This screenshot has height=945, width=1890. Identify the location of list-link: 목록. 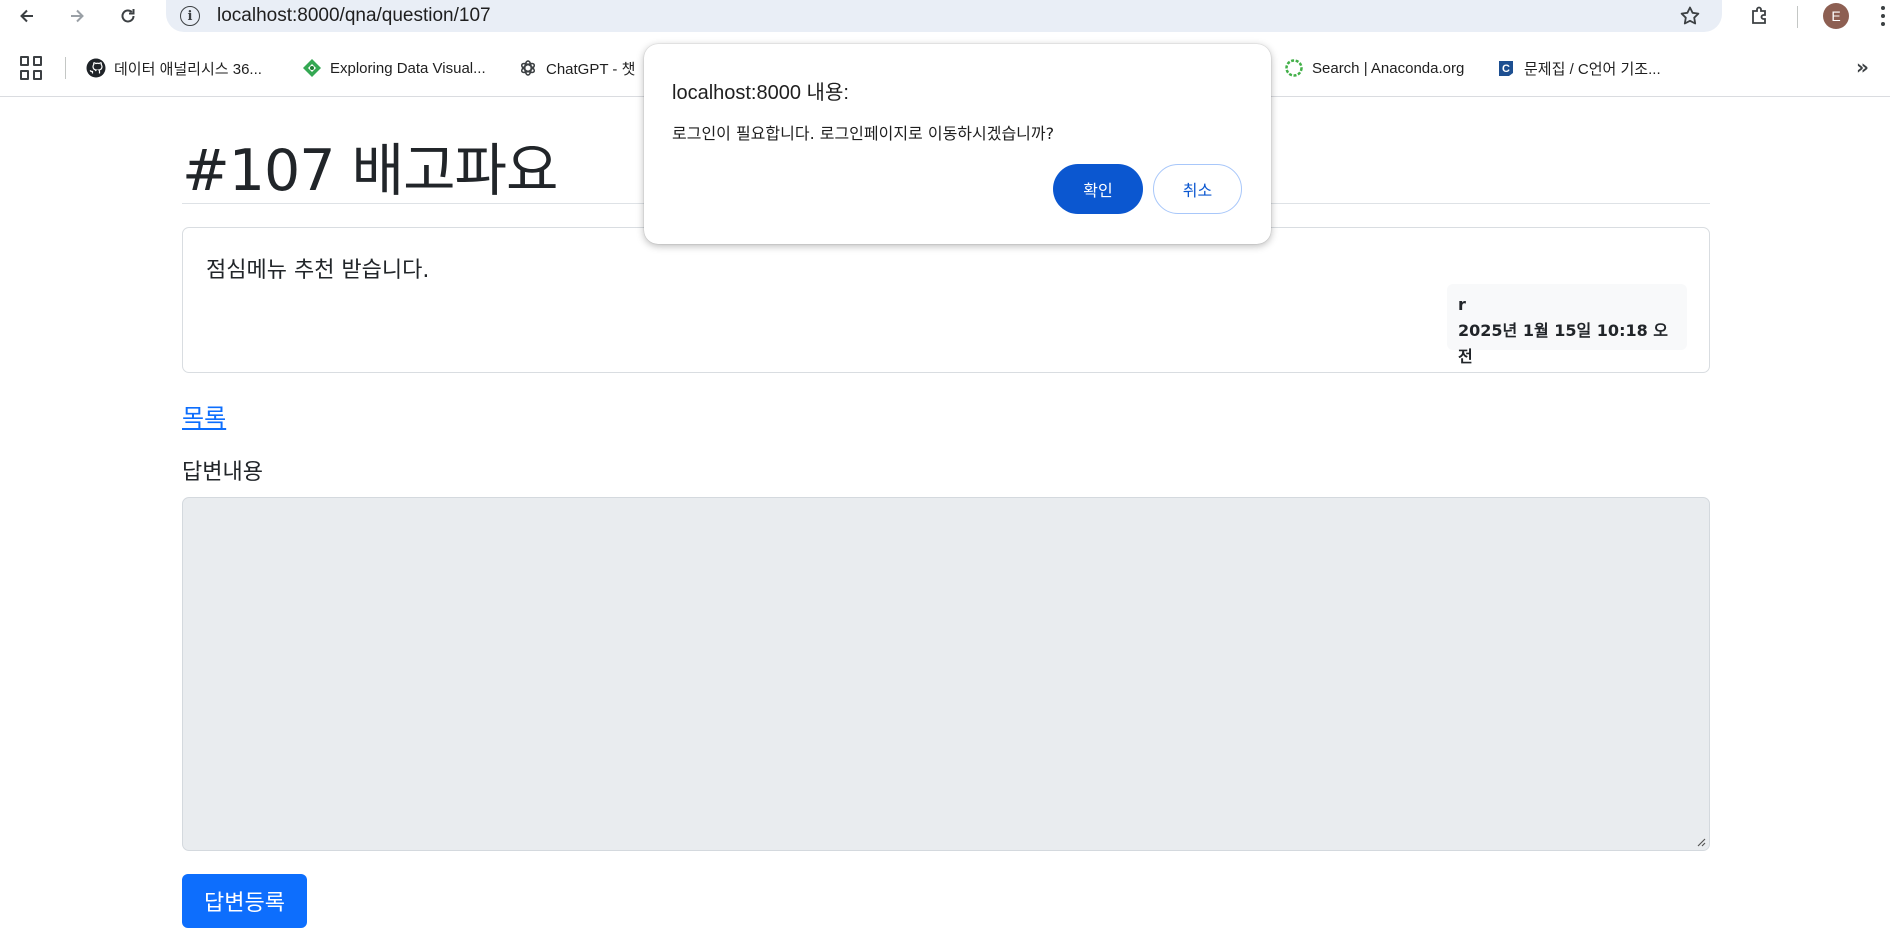
(204, 415).